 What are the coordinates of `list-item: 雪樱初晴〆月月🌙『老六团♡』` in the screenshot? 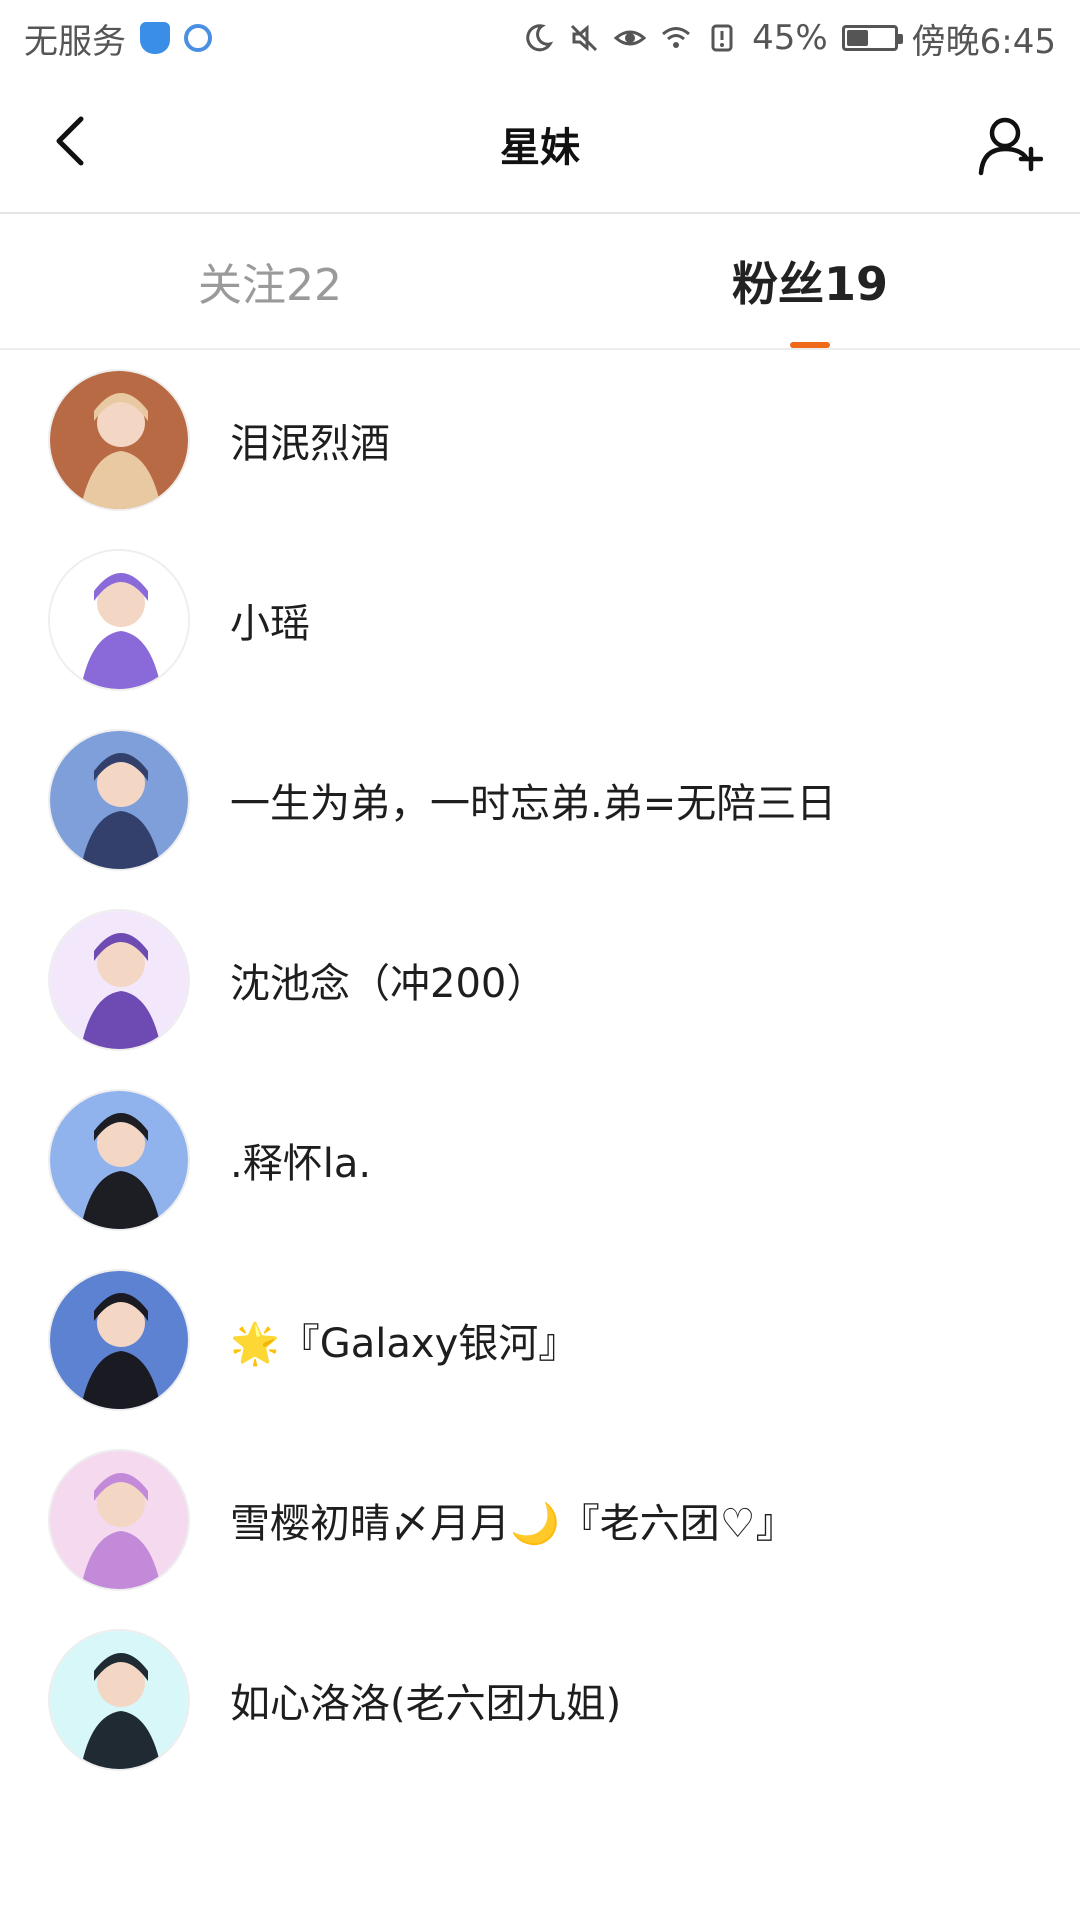 It's located at (540, 1520).